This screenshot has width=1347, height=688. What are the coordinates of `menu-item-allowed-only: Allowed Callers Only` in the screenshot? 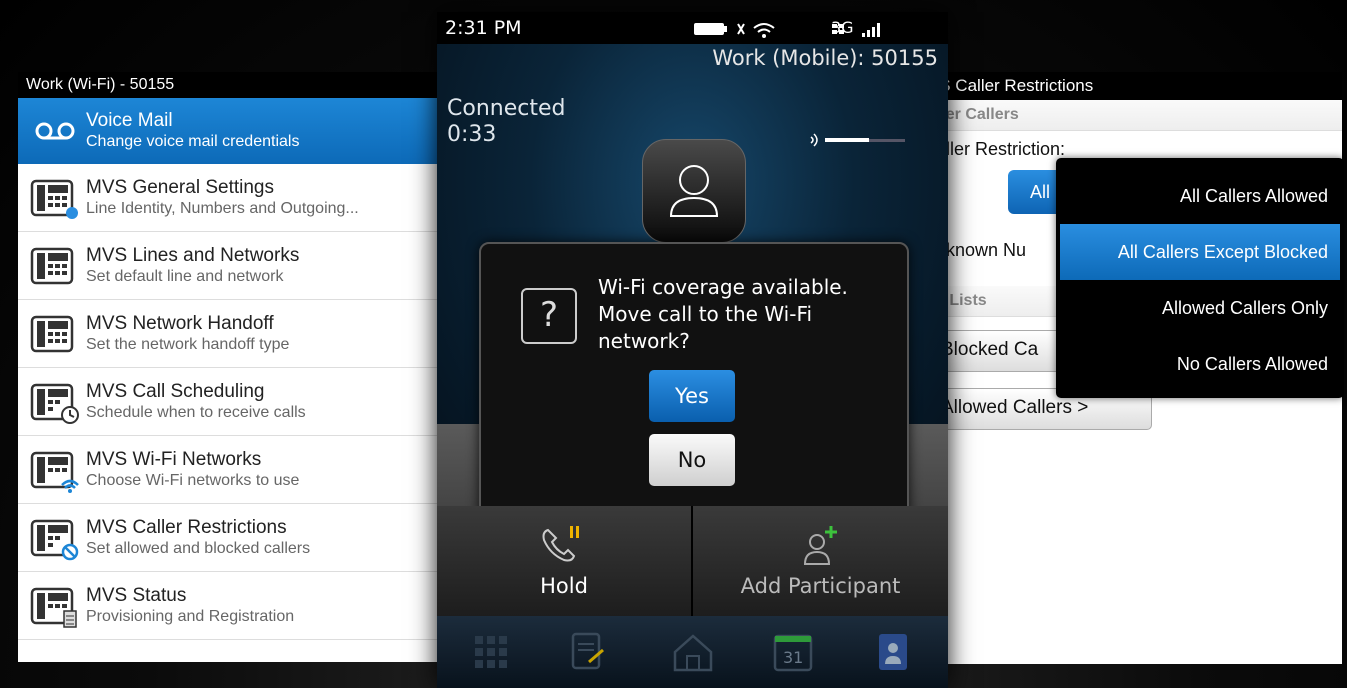 It's located at (1200, 308).